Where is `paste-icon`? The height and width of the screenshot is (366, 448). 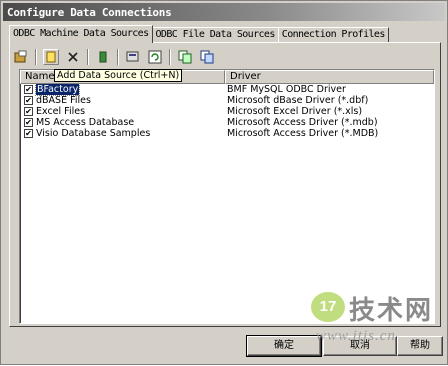
paste-icon is located at coordinates (207, 57).